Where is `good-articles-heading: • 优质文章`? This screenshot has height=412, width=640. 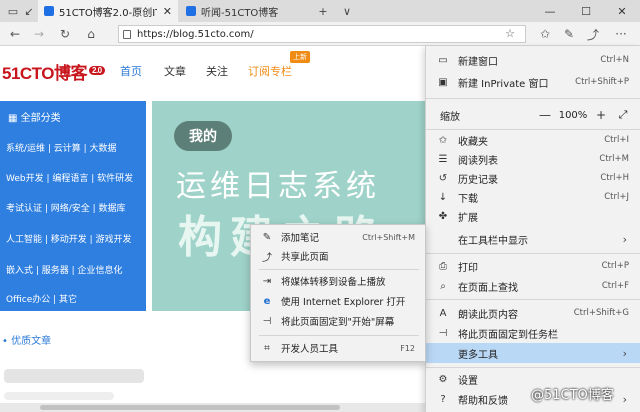 good-articles-heading: • 优质文章 is located at coordinates (26, 339).